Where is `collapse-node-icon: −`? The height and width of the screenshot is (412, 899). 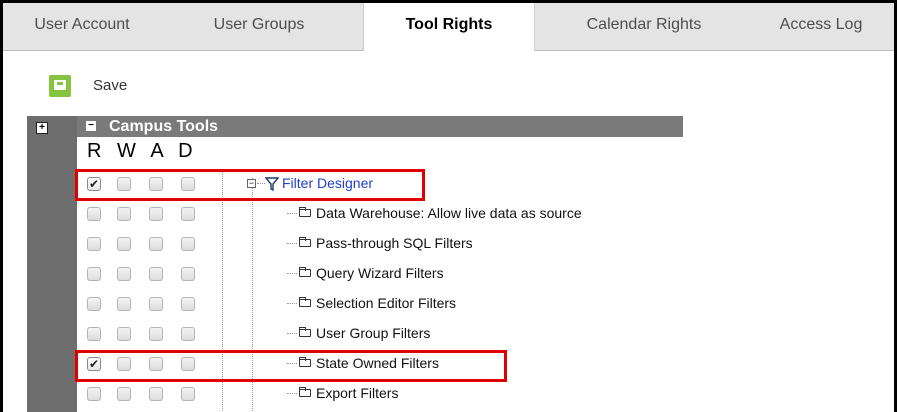 collapse-node-icon: − is located at coordinates (251, 183).